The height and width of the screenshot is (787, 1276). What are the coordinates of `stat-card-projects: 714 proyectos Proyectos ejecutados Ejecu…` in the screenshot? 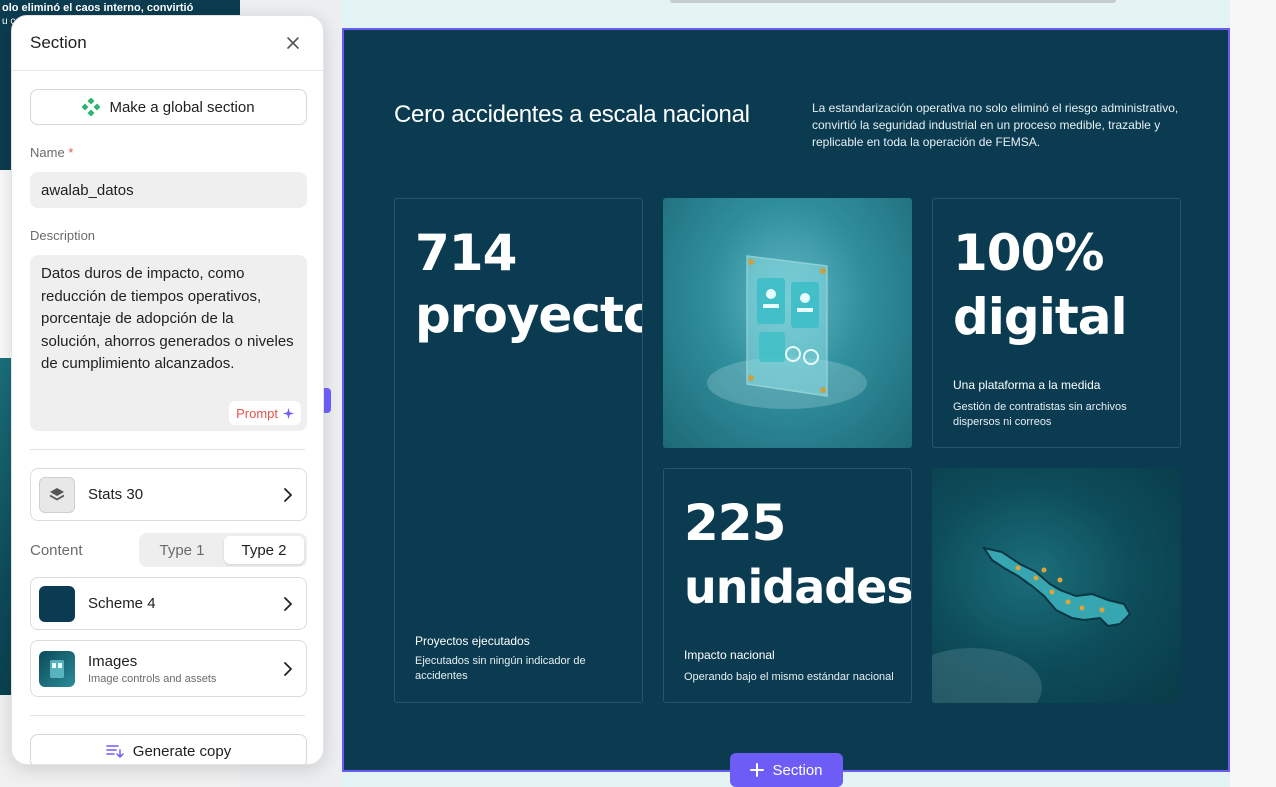 It's located at (518, 450).